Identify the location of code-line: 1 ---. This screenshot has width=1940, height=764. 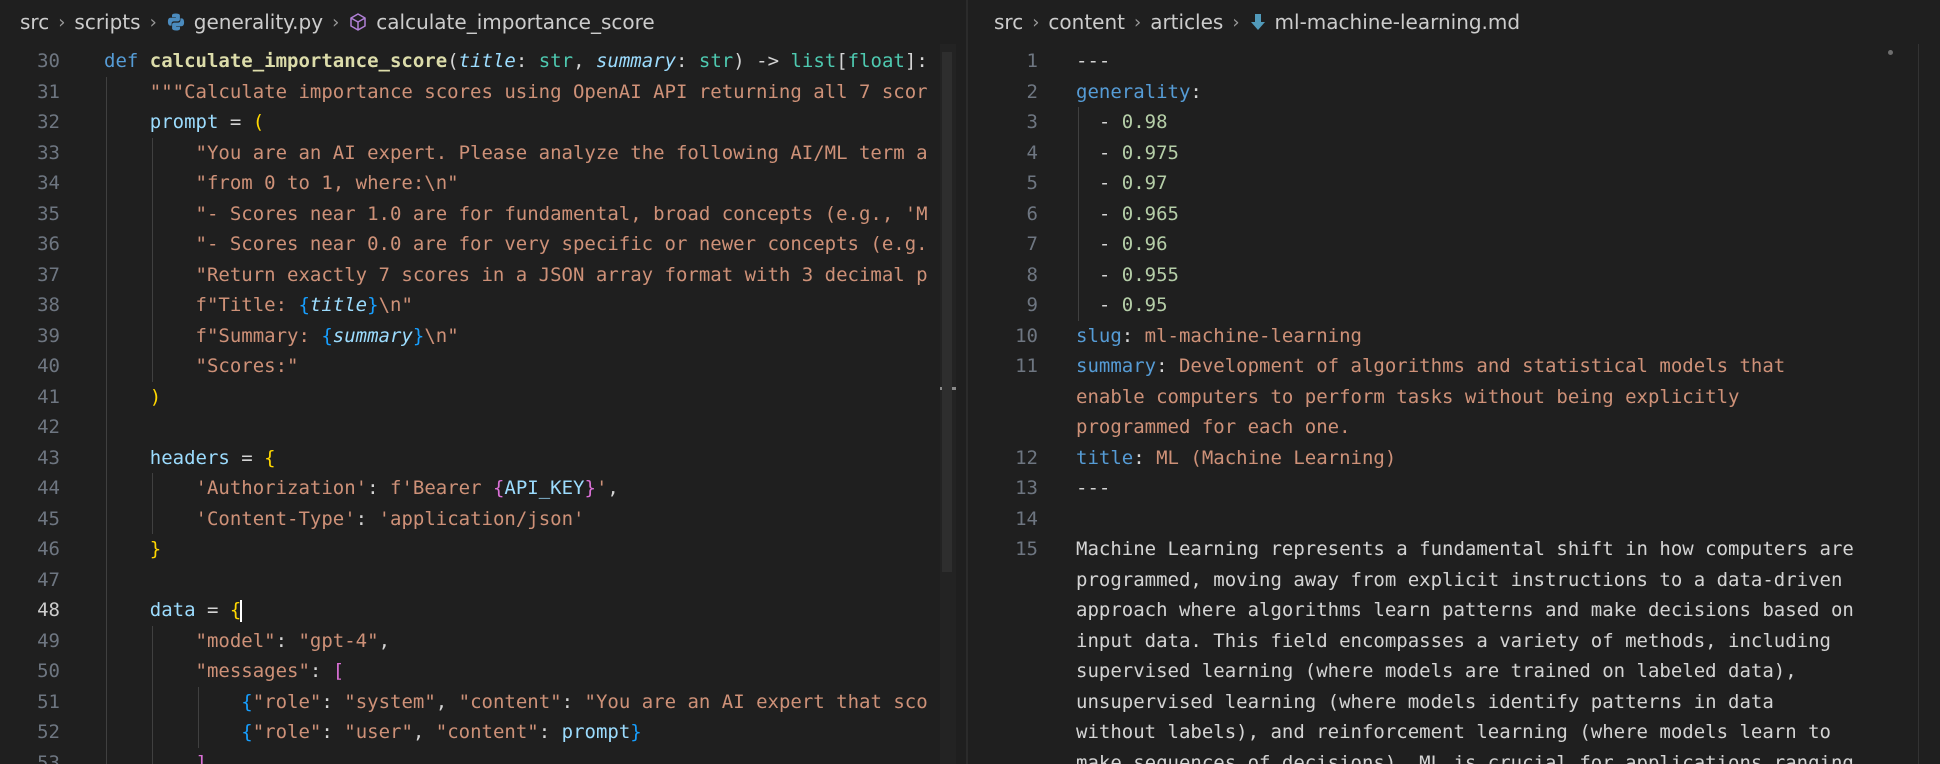
(1454, 61).